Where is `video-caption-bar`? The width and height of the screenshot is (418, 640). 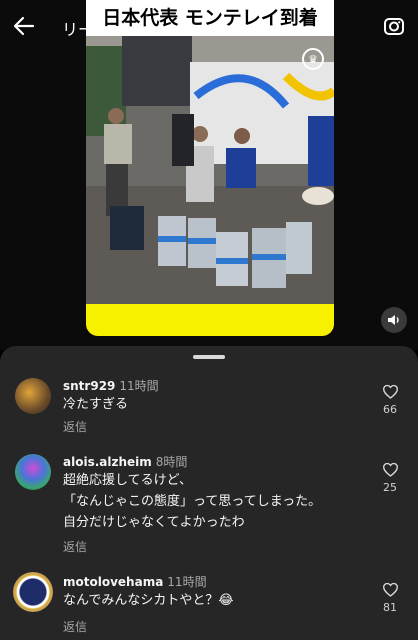
video-caption-bar is located at coordinates (210, 320).